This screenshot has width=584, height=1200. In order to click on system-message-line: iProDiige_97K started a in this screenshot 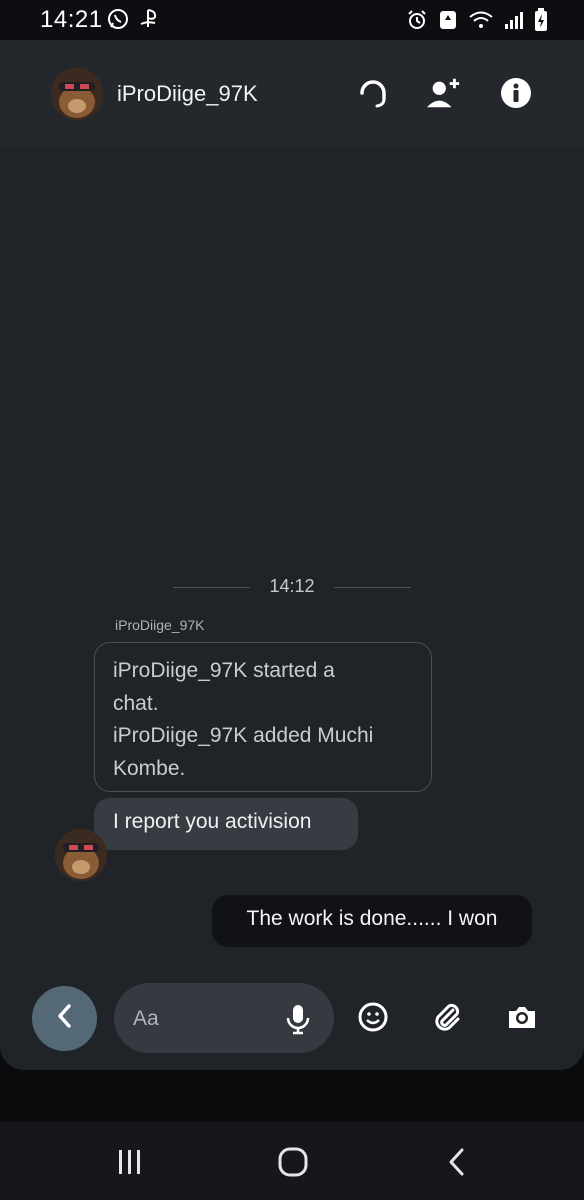, I will do `click(224, 670)`.